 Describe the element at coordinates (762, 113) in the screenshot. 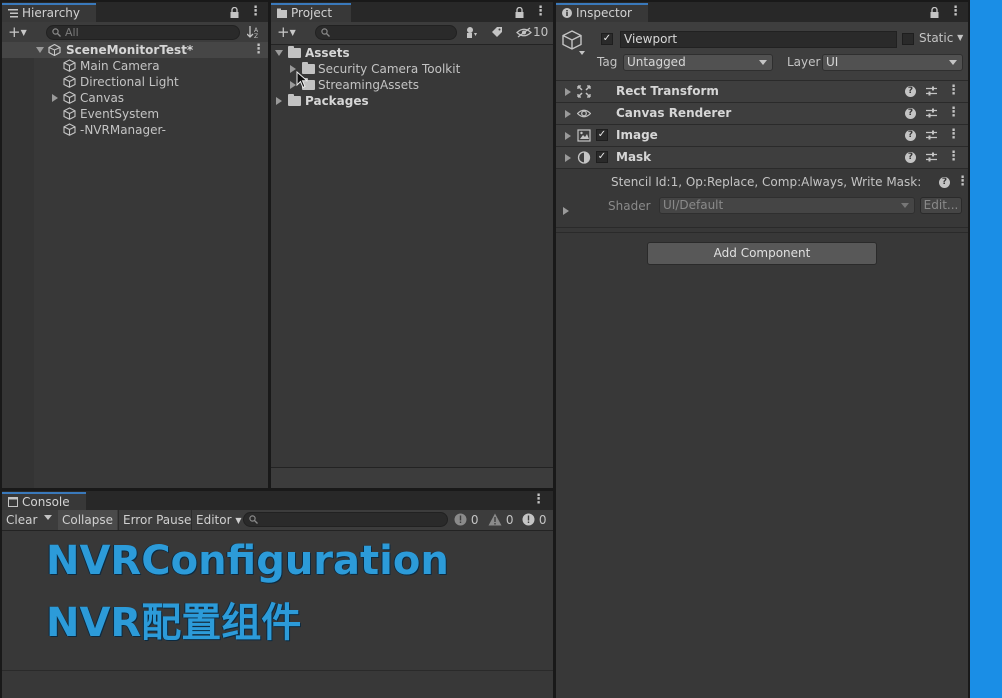

I see `component-canvas-renderer: Canvas Renderer ? ⋮` at that location.